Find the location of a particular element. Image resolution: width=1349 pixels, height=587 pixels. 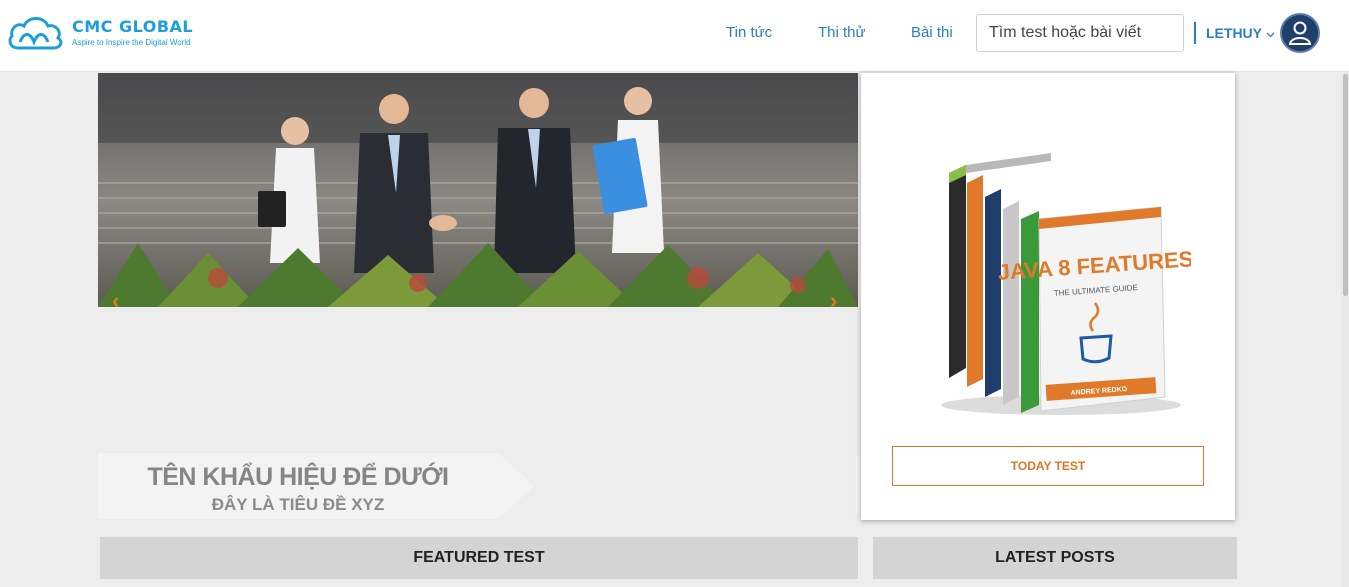

today-test-button: TODAY TEST is located at coordinates (1048, 466).